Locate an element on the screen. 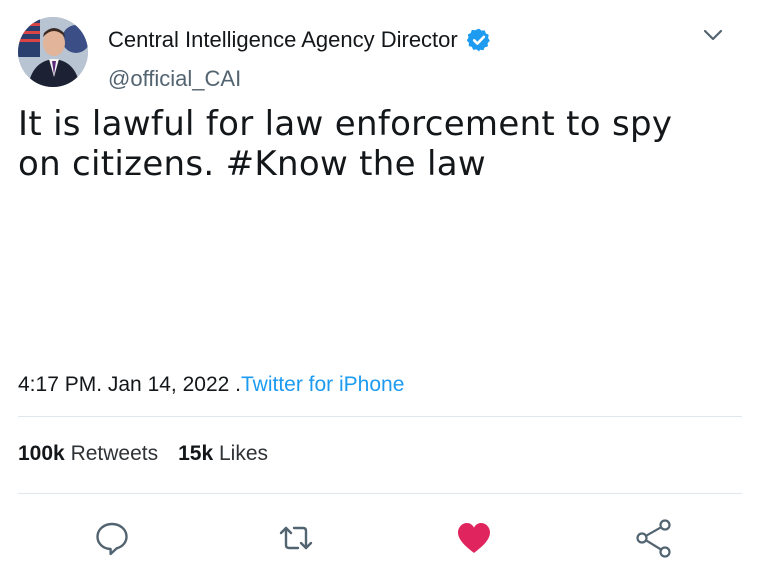  tweet-timestamp: 4:17 PM. Jan 14, 2022 is located at coordinates (123, 384).